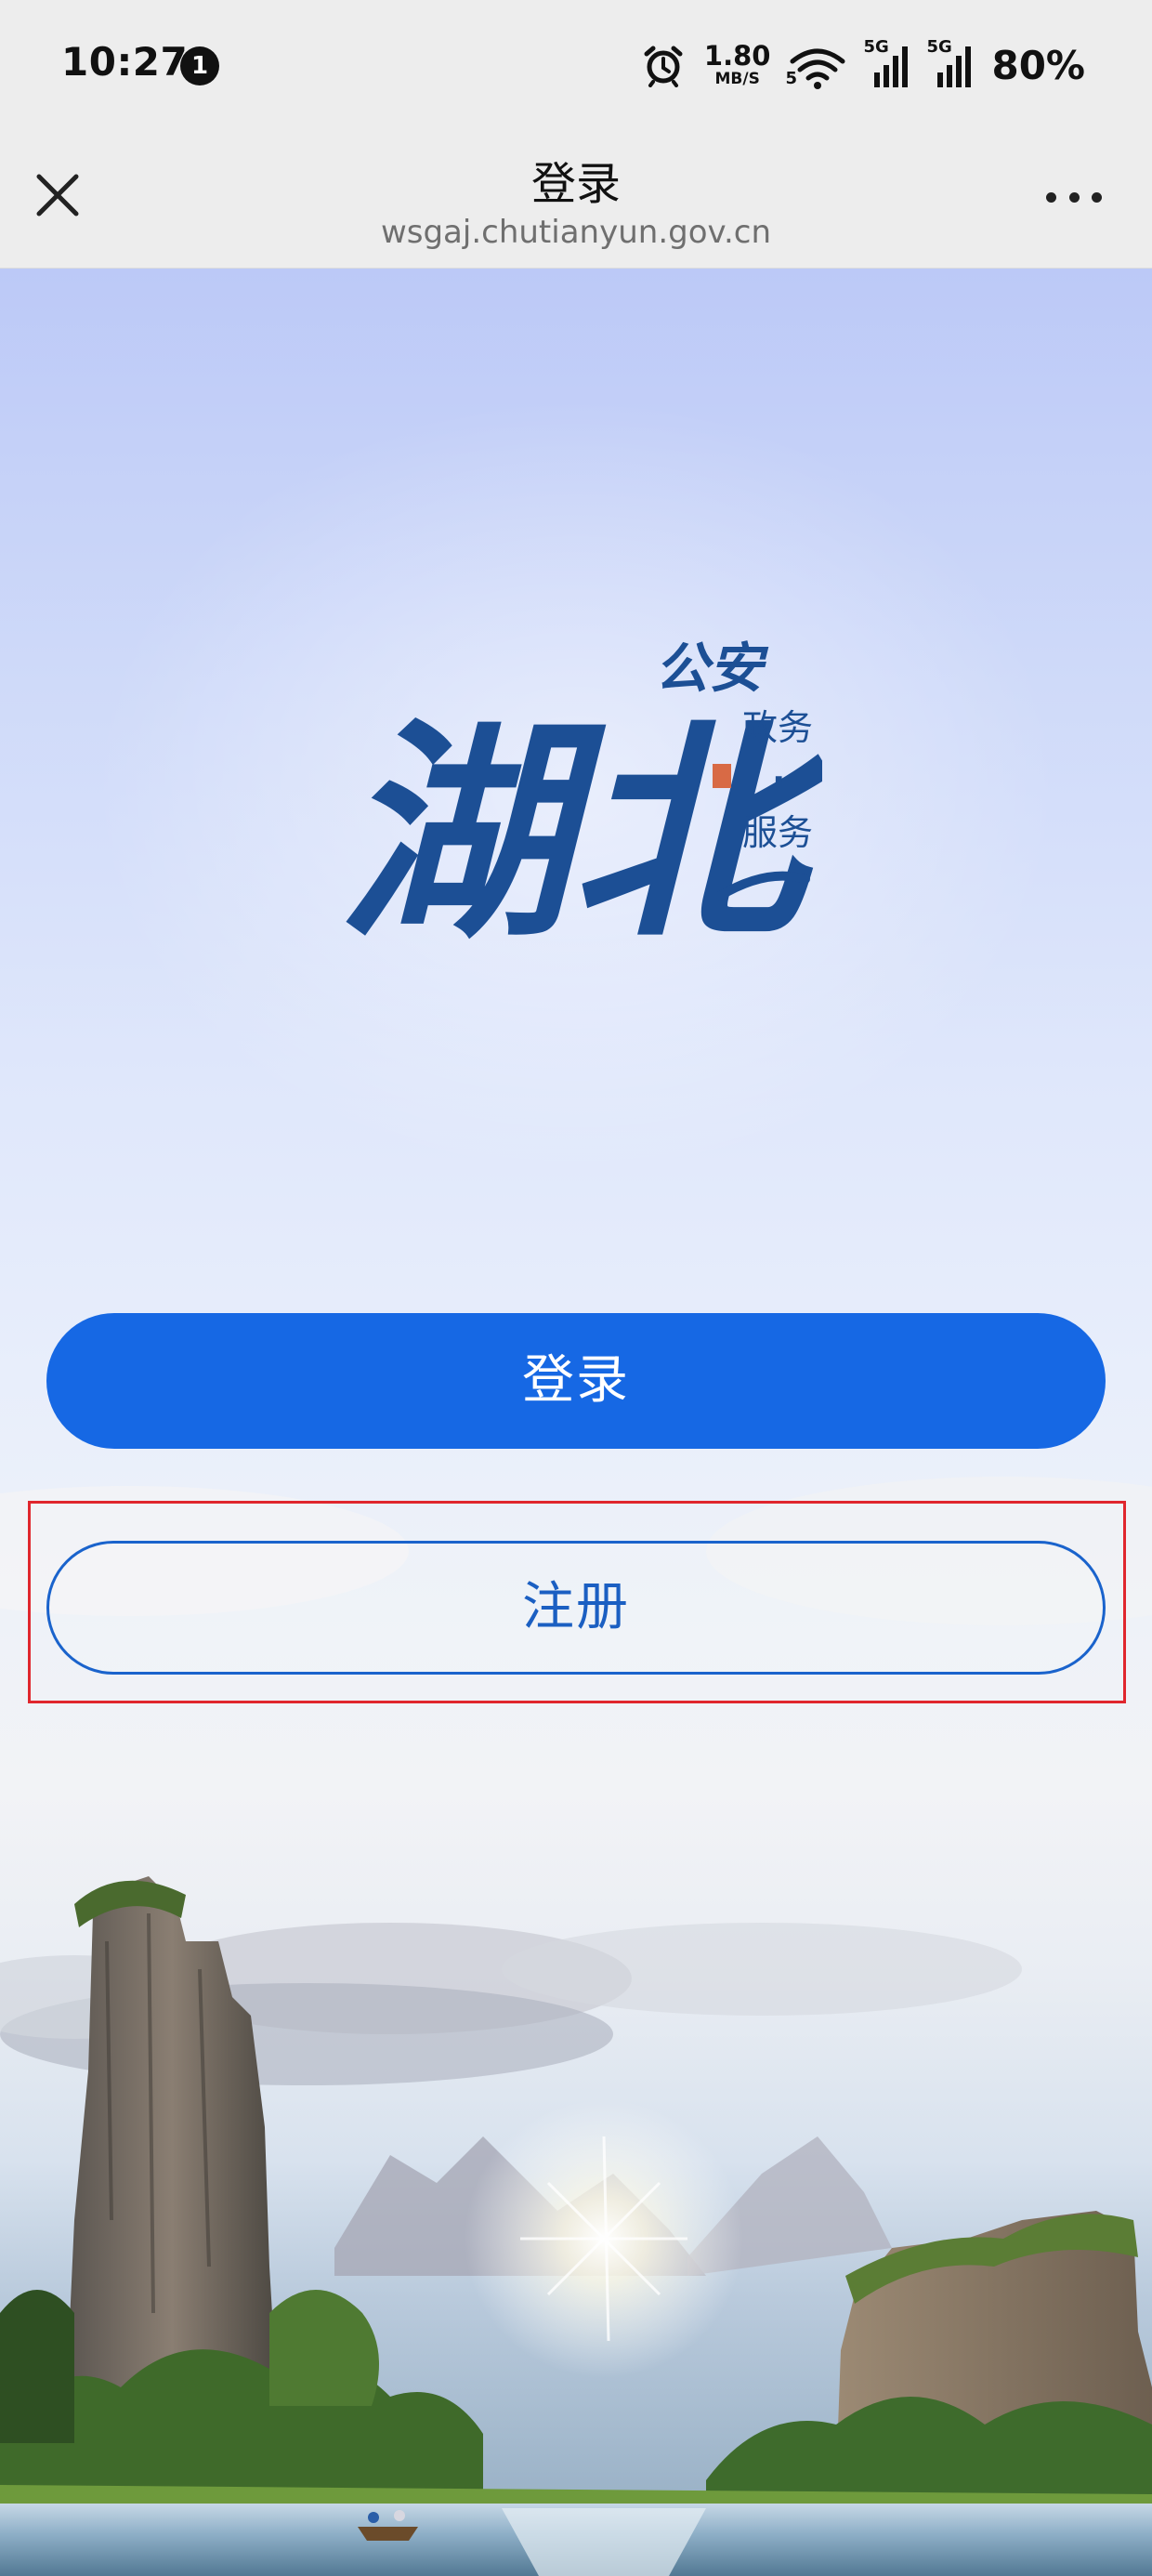  What do you see at coordinates (575, 184) in the screenshot?
I see `page-title: 登录` at bounding box center [575, 184].